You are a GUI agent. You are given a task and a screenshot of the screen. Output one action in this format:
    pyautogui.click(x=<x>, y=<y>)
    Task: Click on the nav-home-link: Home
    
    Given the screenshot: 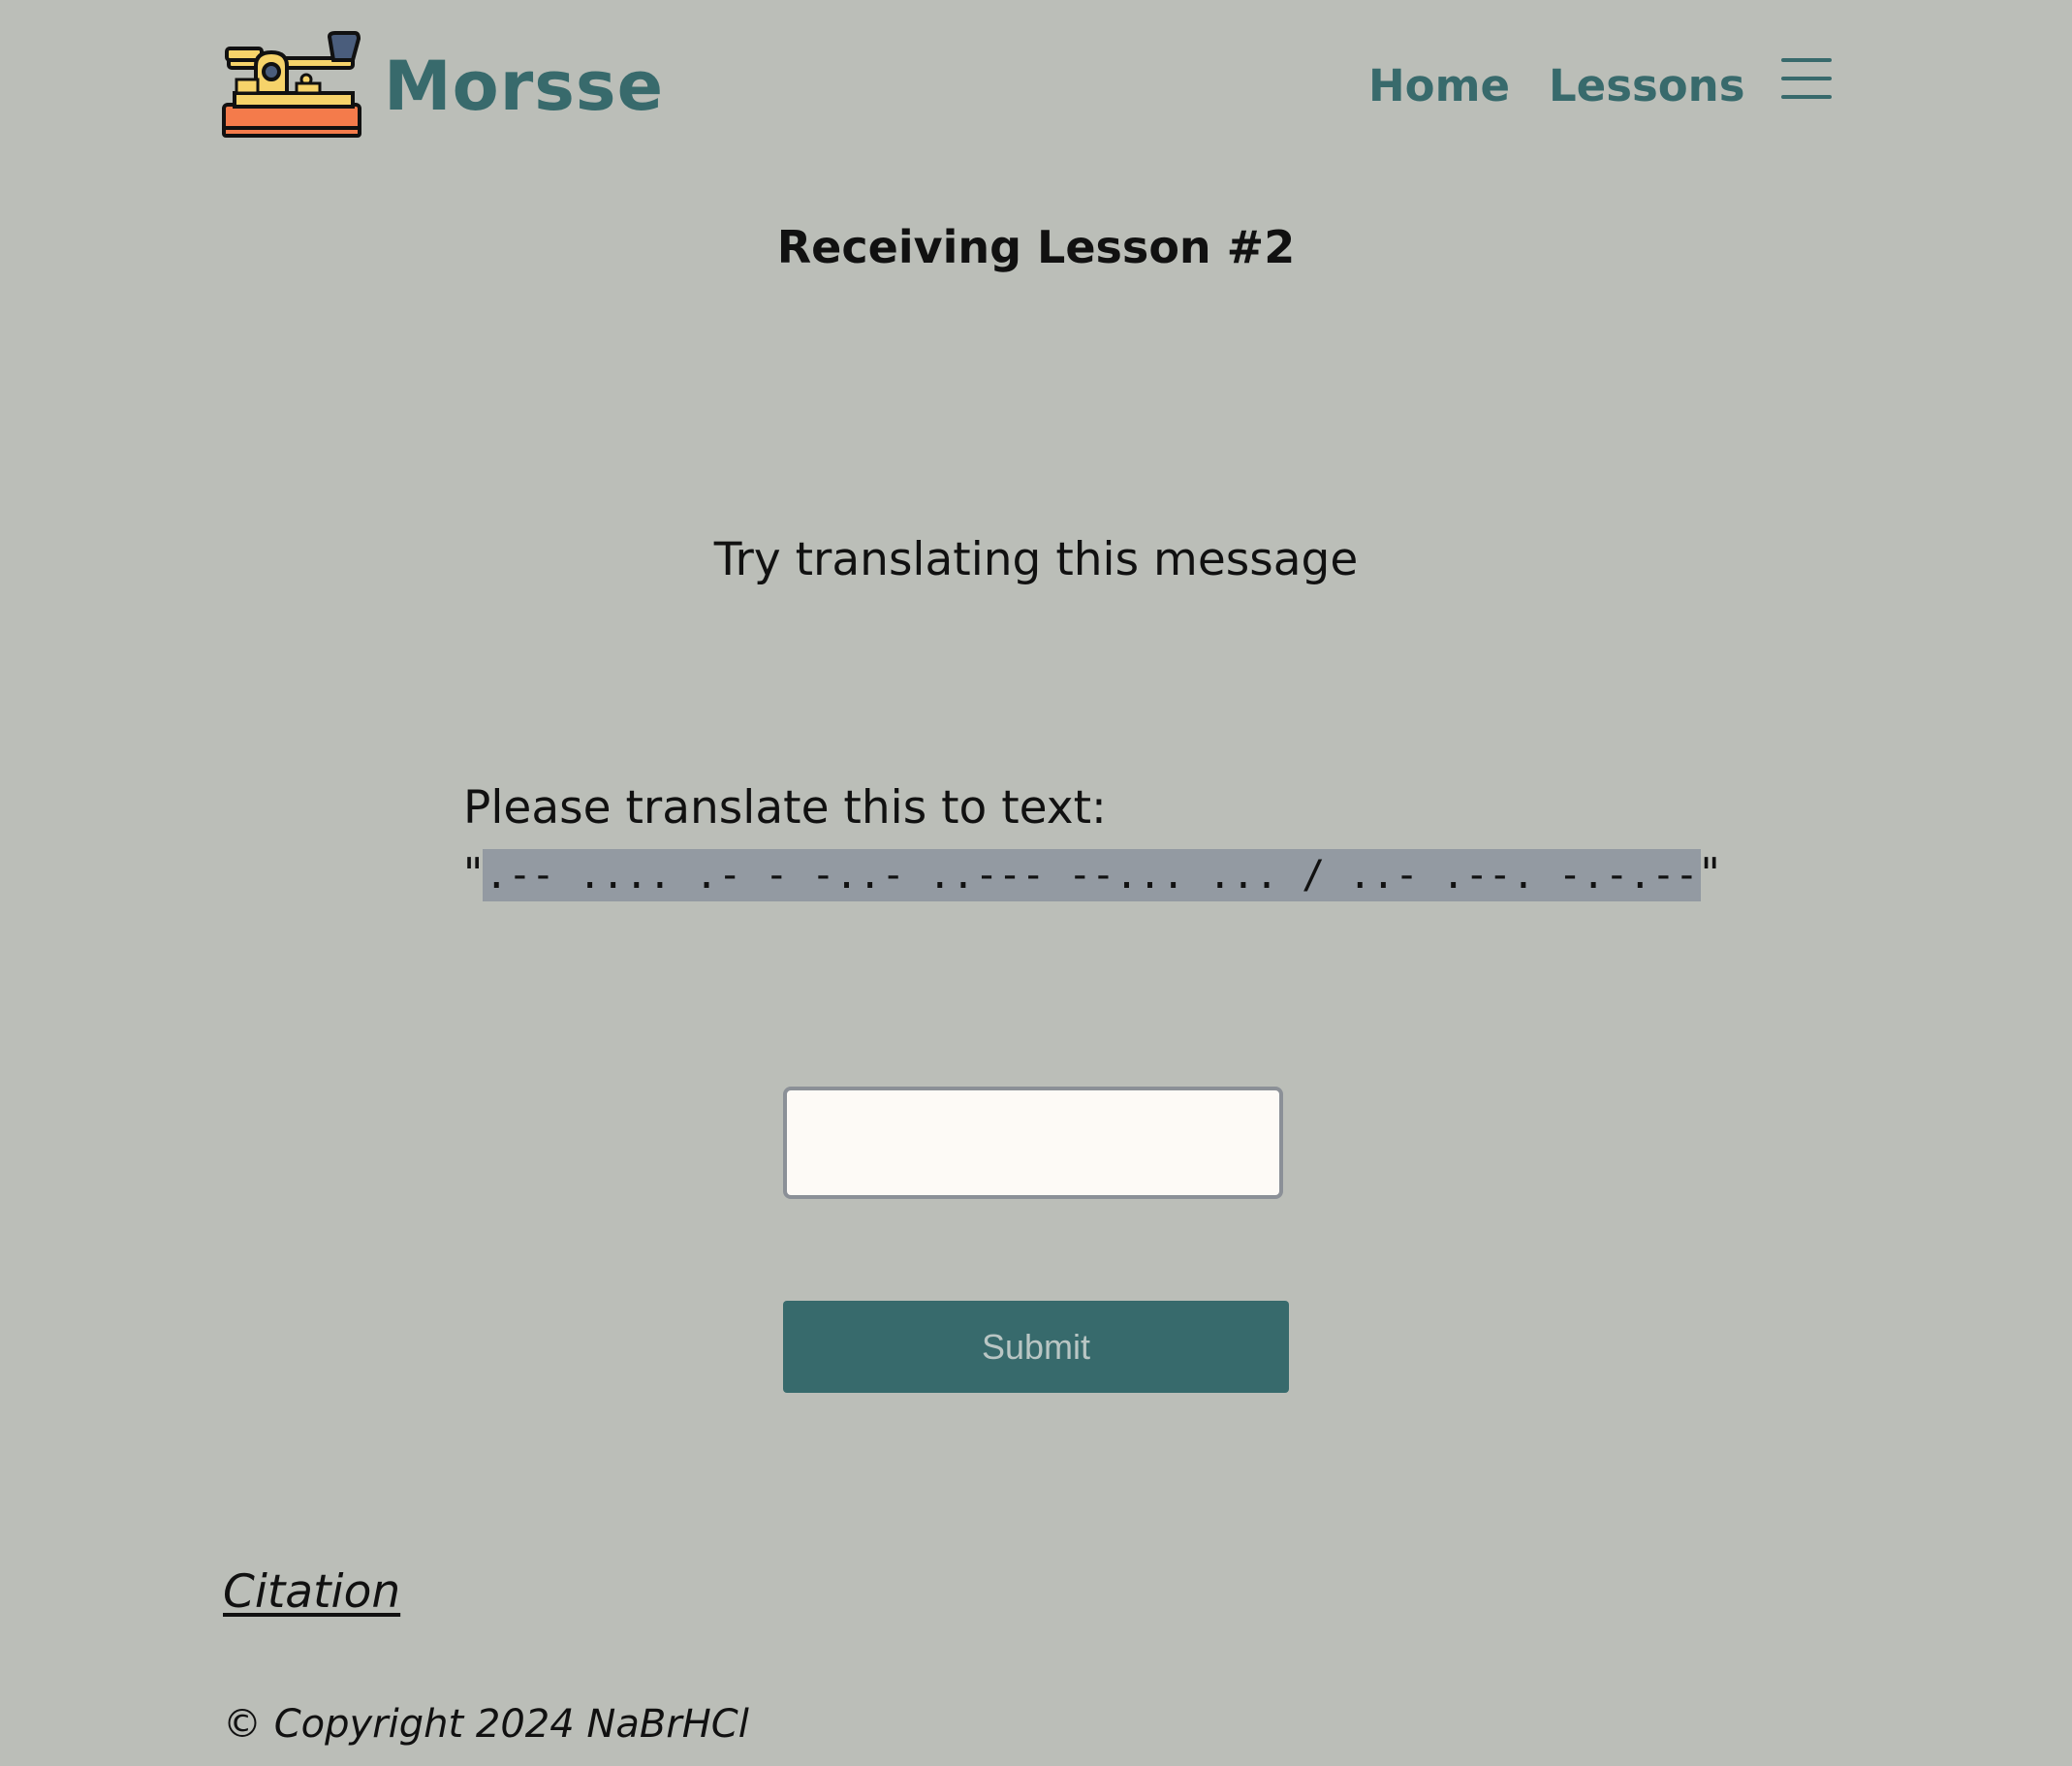 What is the action you would take?
    pyautogui.click(x=1439, y=85)
    